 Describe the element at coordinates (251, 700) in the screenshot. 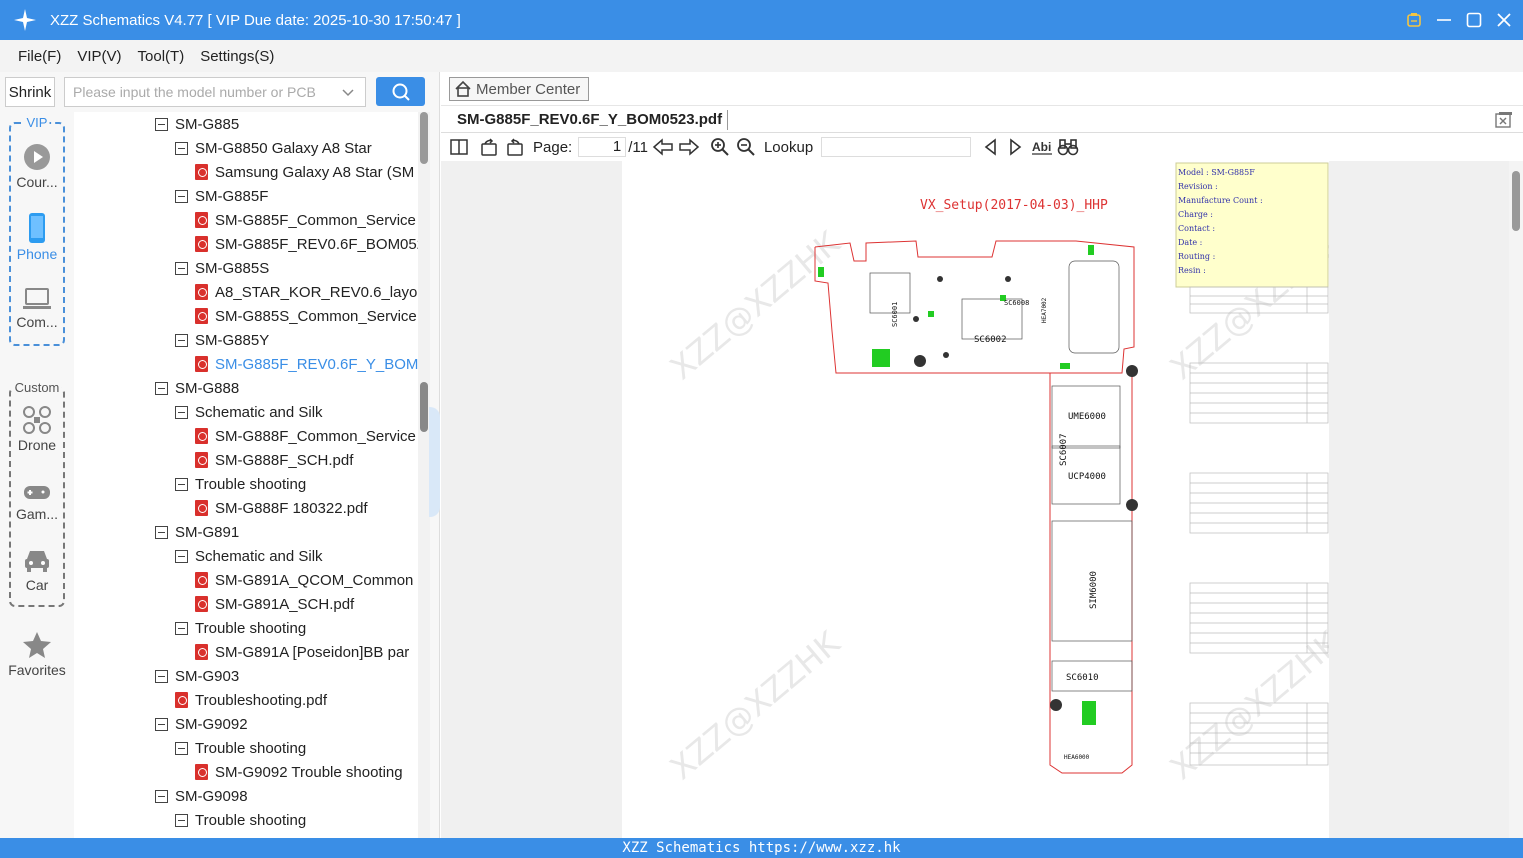

I see `tree-file: Troubleshooting.pdf` at that location.